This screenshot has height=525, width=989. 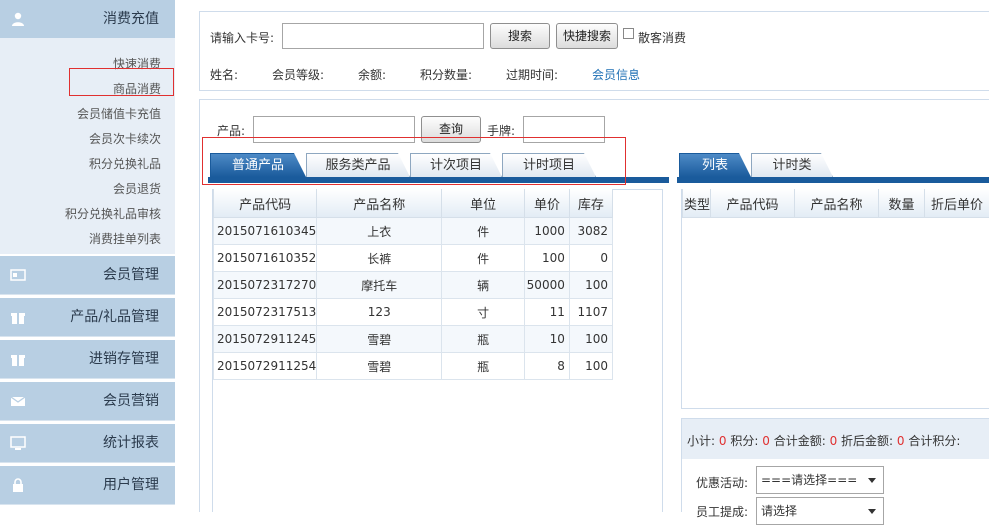 I want to click on sidebar-item-member-return: 会员退货, so click(x=137, y=188).